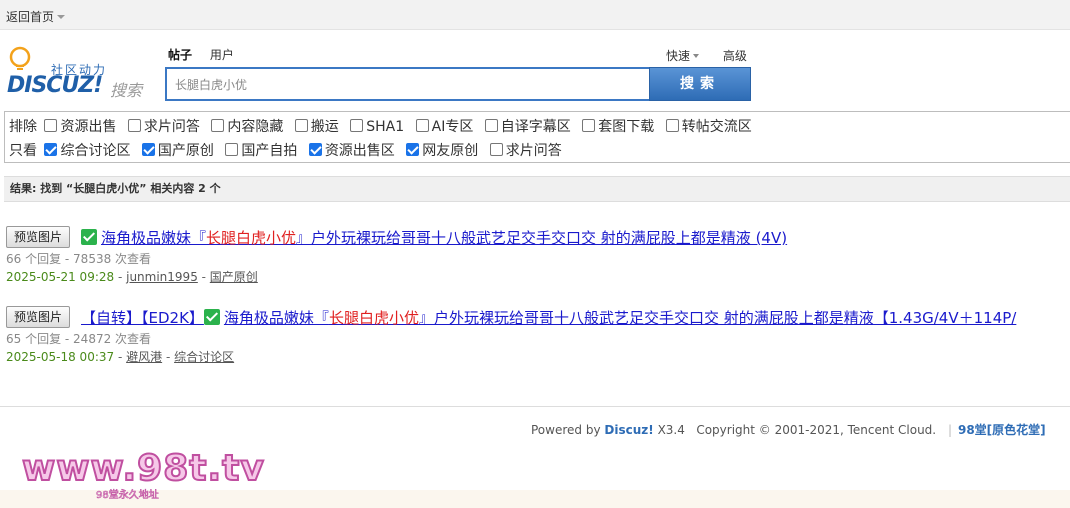  I want to click on search-options: 快速 高级, so click(706, 55).